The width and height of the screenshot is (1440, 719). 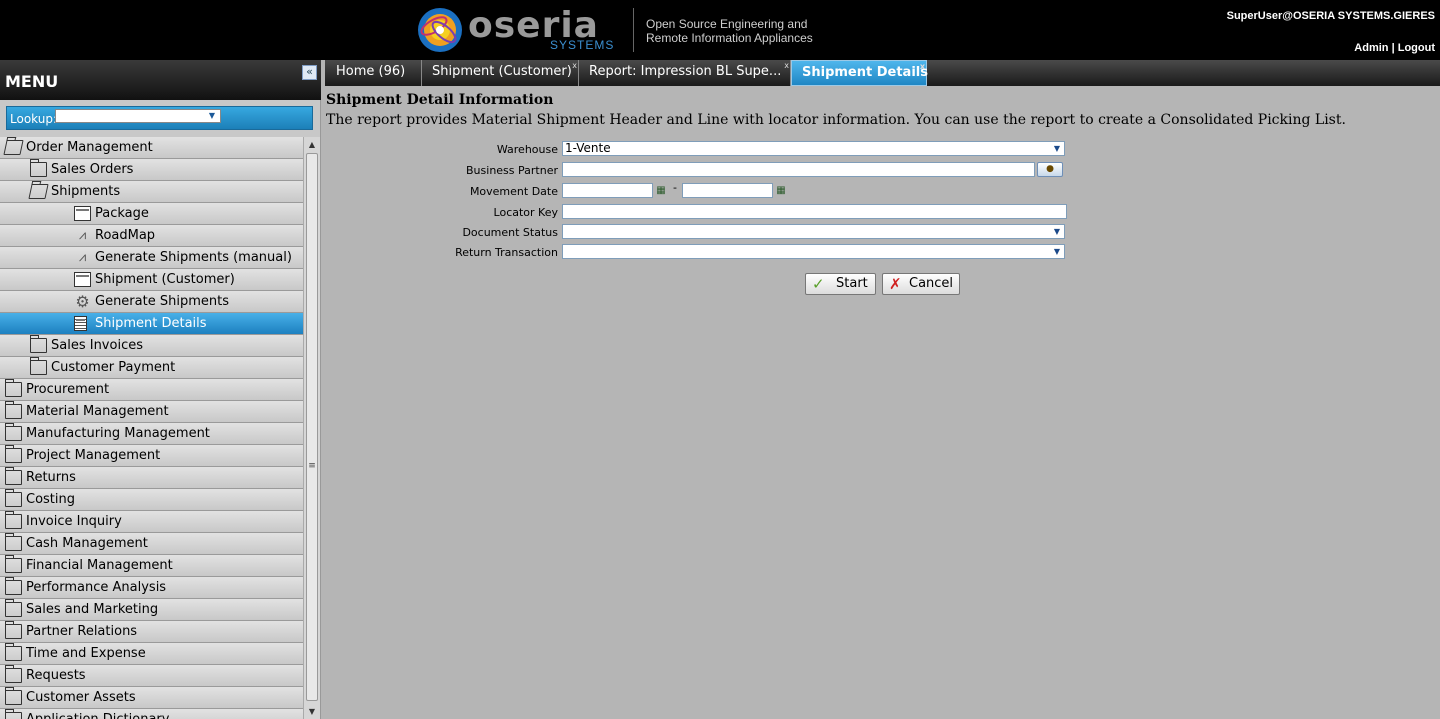 What do you see at coordinates (68, 389) in the screenshot?
I see `menu-item-label: Procurement` at bounding box center [68, 389].